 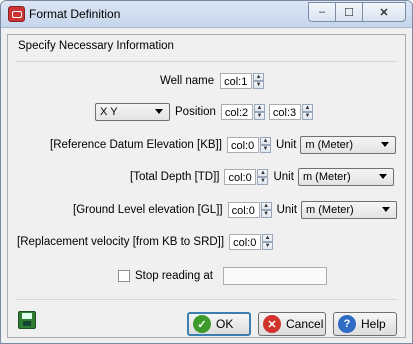 I want to click on minimize-button: –, so click(x=322, y=12).